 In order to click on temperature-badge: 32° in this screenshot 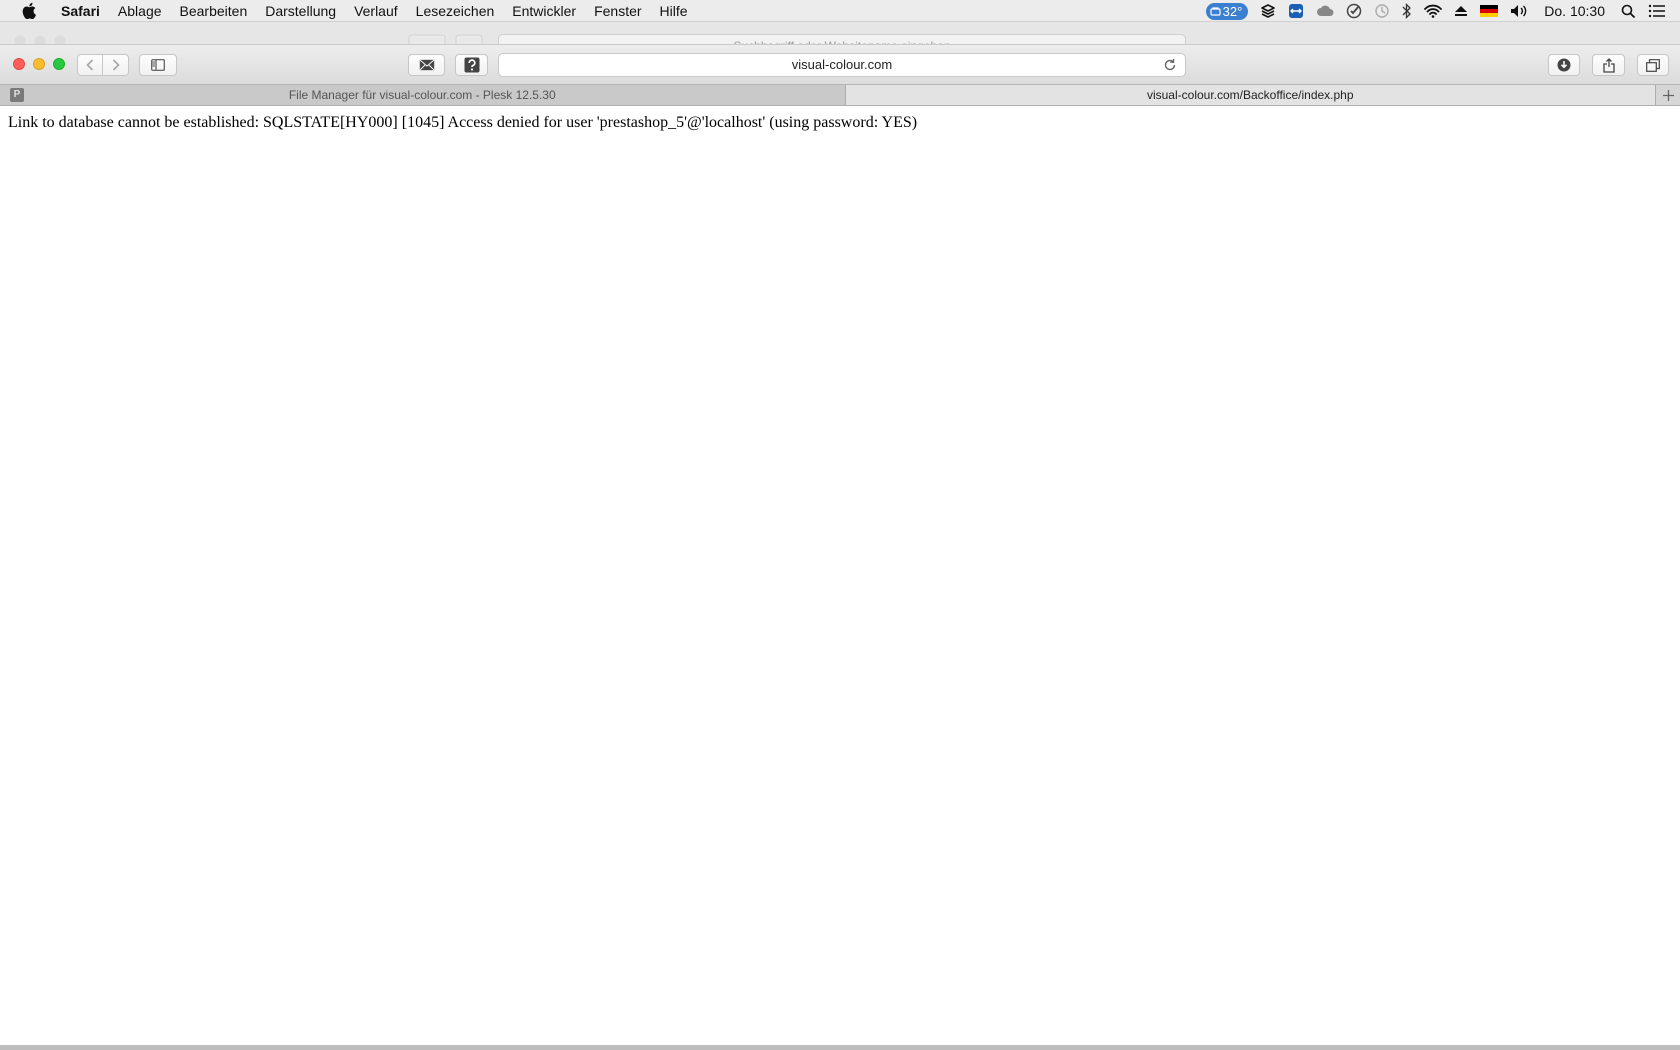, I will do `click(1227, 11)`.